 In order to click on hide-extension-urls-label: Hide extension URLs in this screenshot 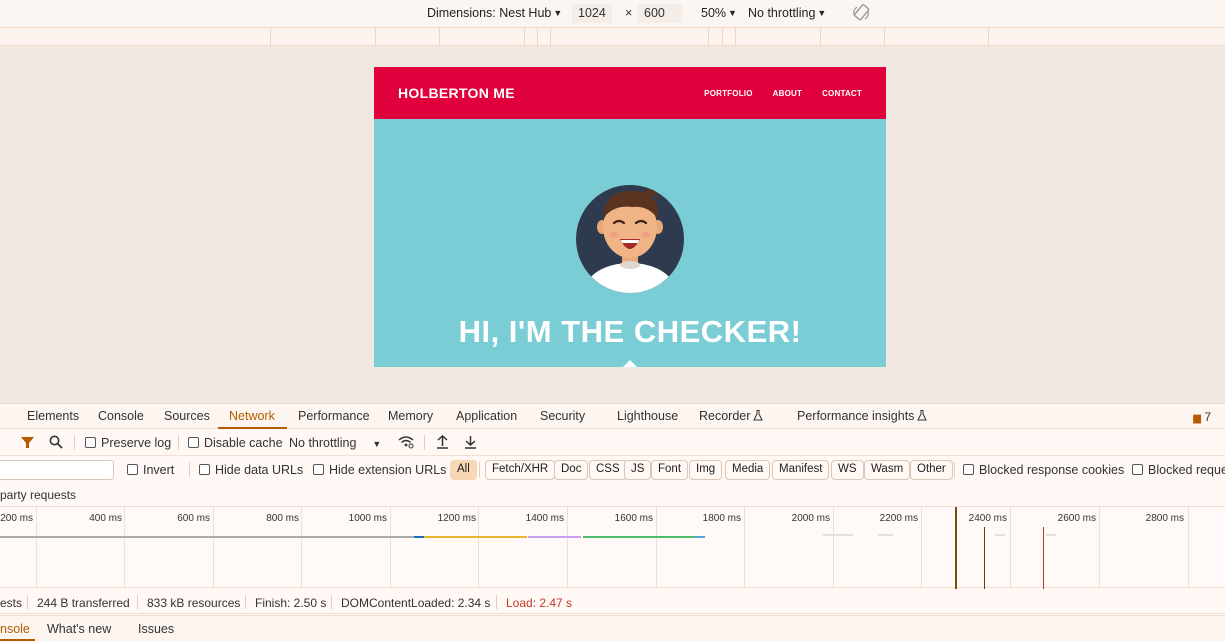, I will do `click(388, 470)`.